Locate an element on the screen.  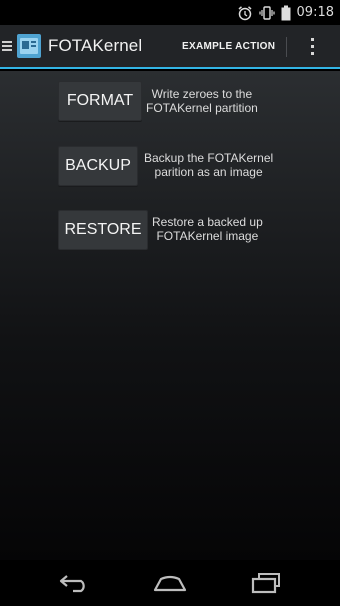
navigation-bar is located at coordinates (170, 583).